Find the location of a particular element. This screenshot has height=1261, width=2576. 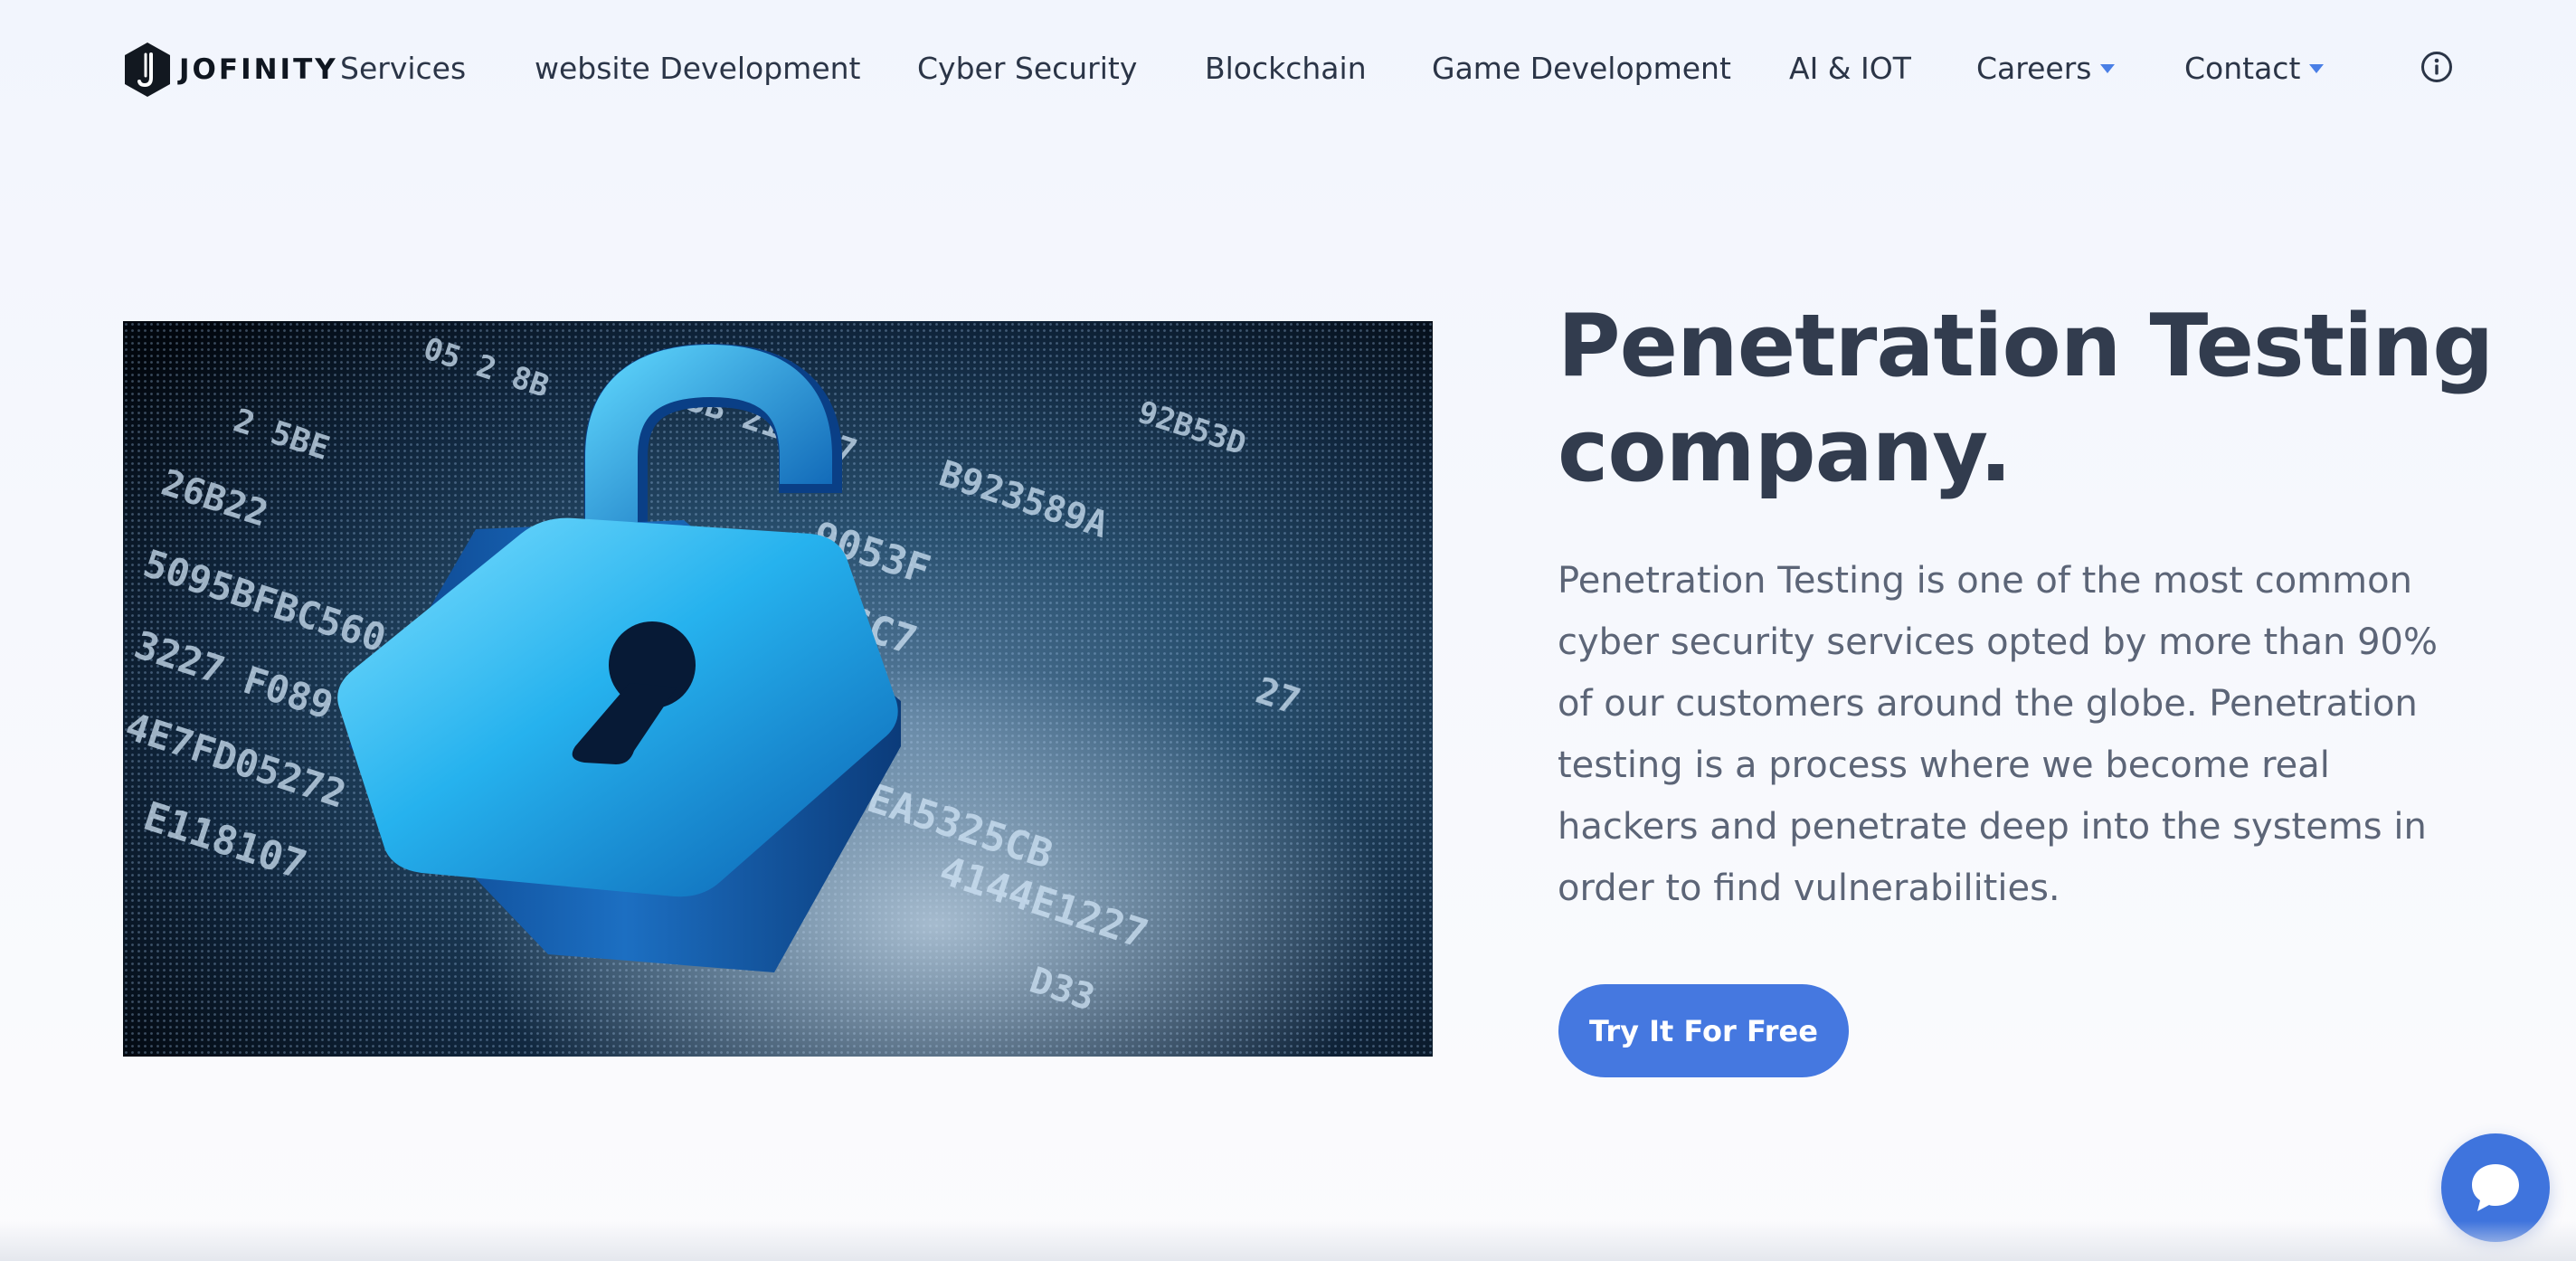

page-title-line-1: Penetration Testing is located at coordinates (2026, 346).